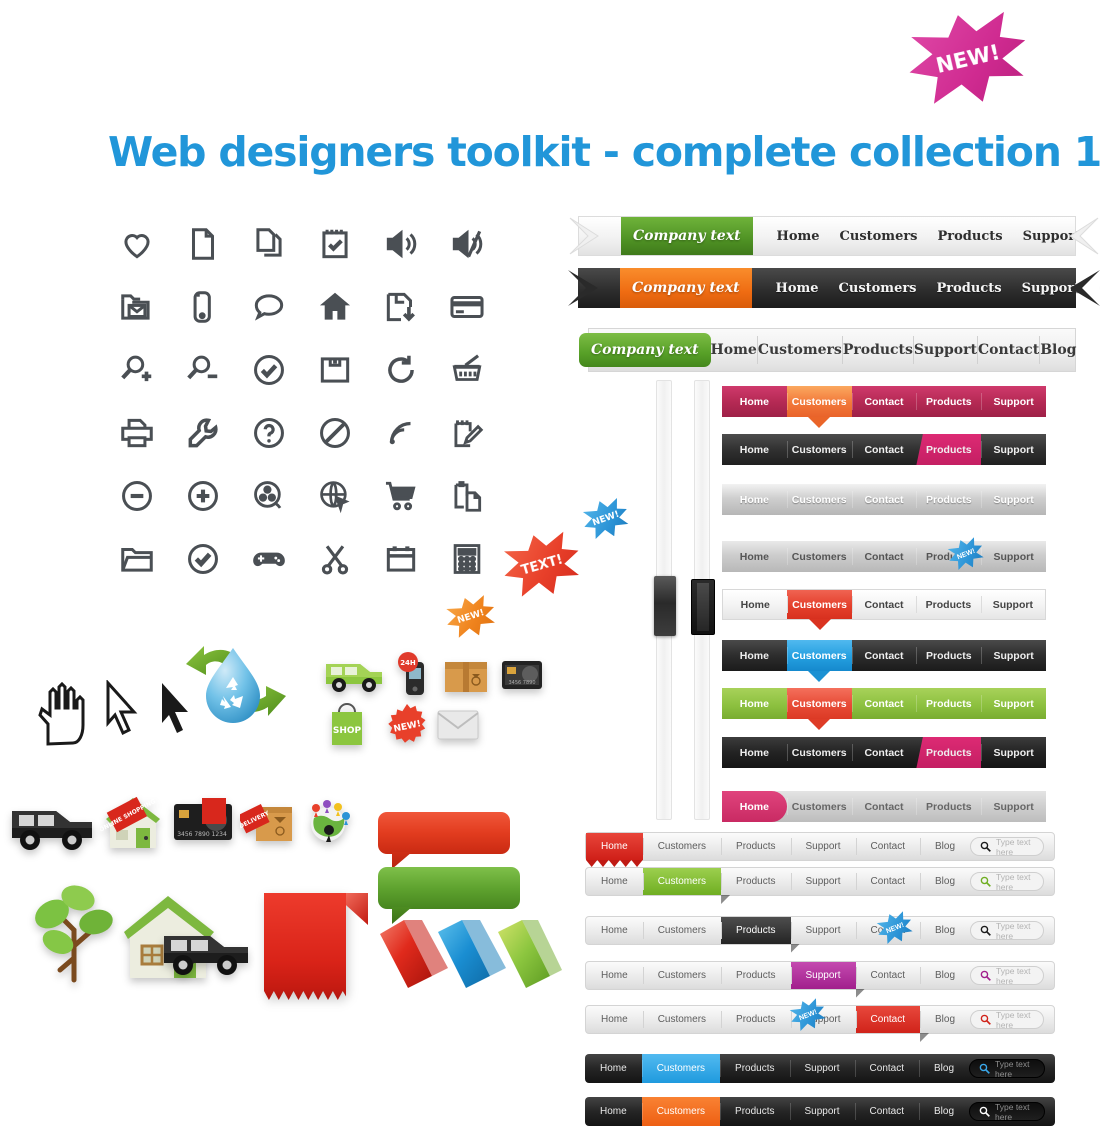 This screenshot has width=1100, height=1128. Describe the element at coordinates (970, 236) in the screenshot. I see `nav-link-products: Products` at that location.